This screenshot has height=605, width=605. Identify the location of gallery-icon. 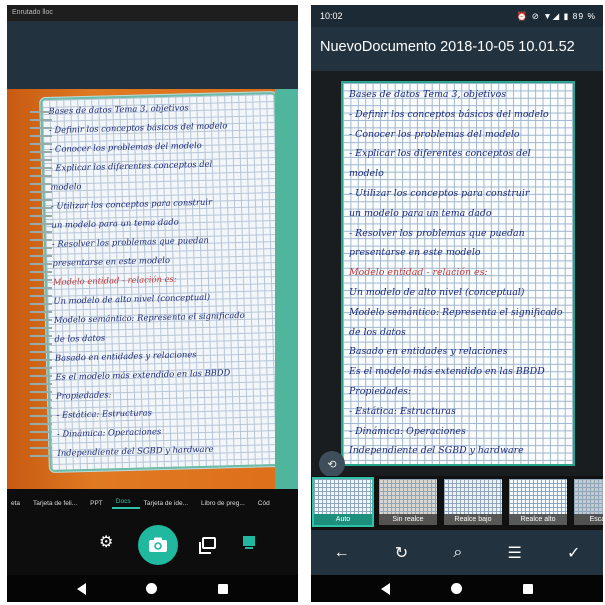
(207, 545).